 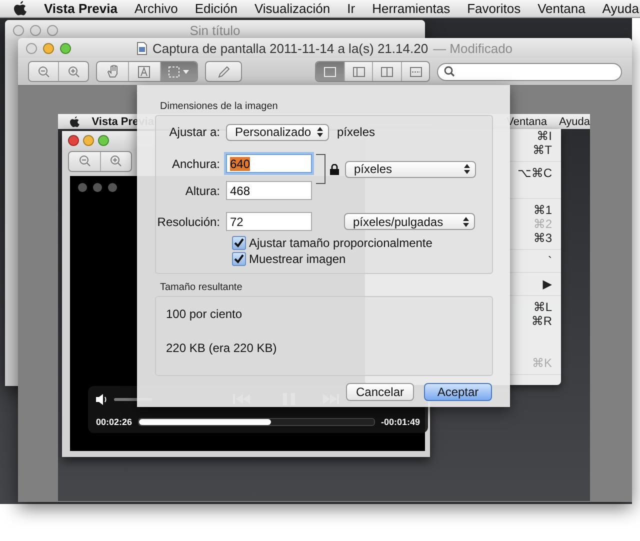 What do you see at coordinates (269, 221) in the screenshot?
I see `resolution-field: 72` at bounding box center [269, 221].